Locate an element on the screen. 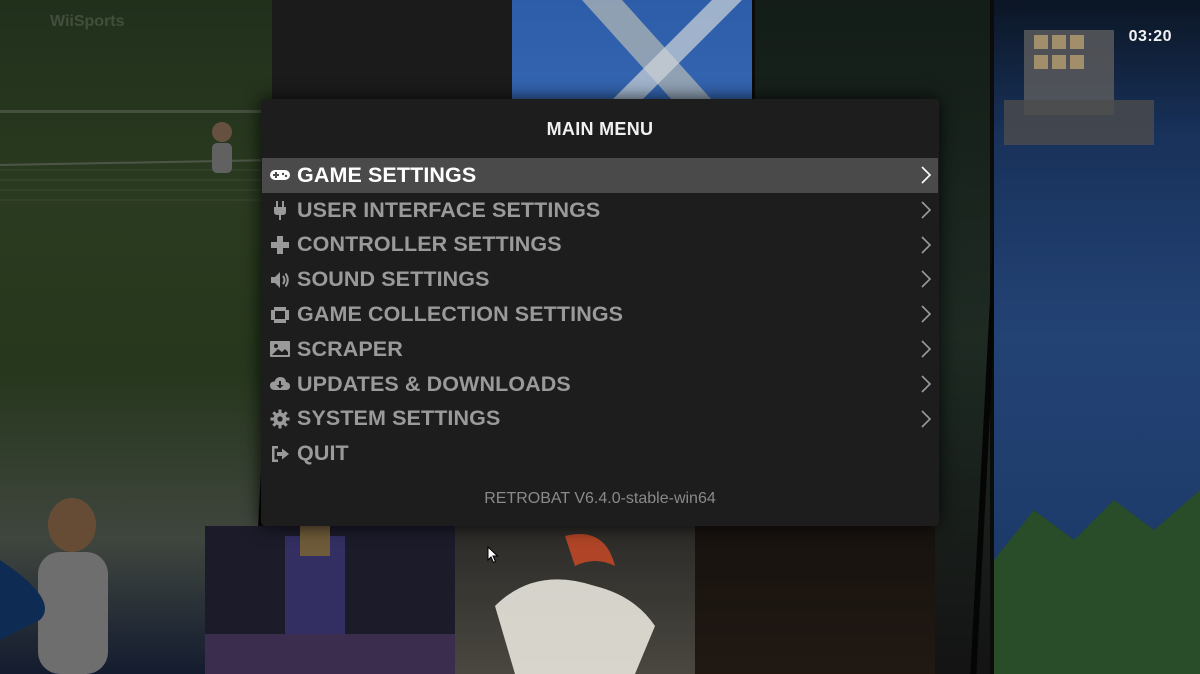  menu-item-label: USER INTERFACE SETTINGS is located at coordinates (449, 209).